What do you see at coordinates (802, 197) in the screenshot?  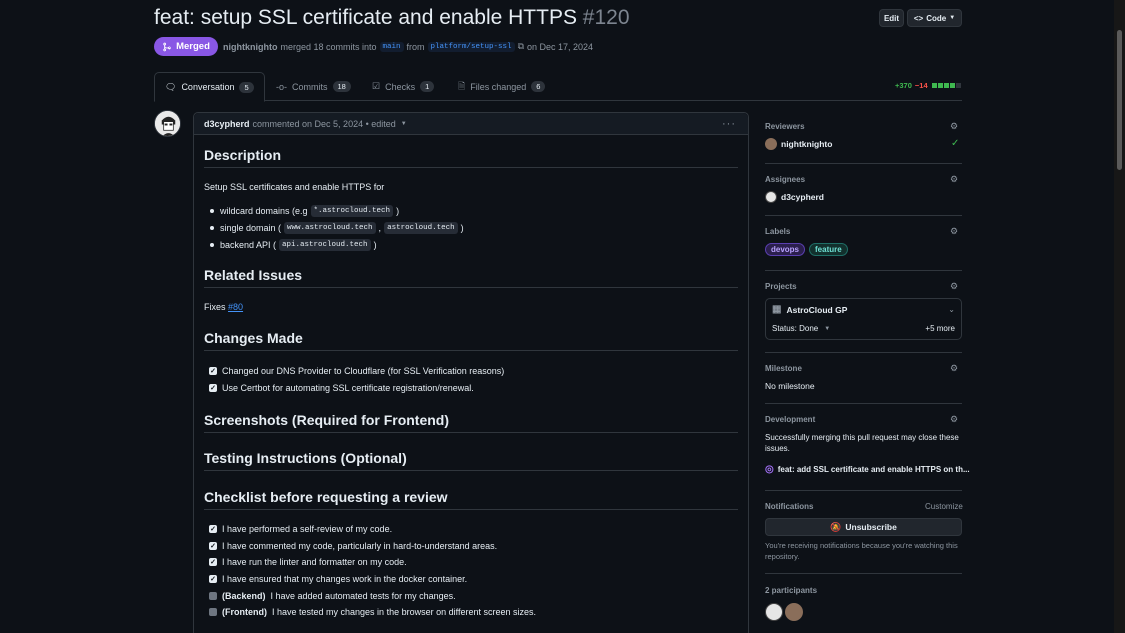 I see `assignee-name: d3cypherd` at bounding box center [802, 197].